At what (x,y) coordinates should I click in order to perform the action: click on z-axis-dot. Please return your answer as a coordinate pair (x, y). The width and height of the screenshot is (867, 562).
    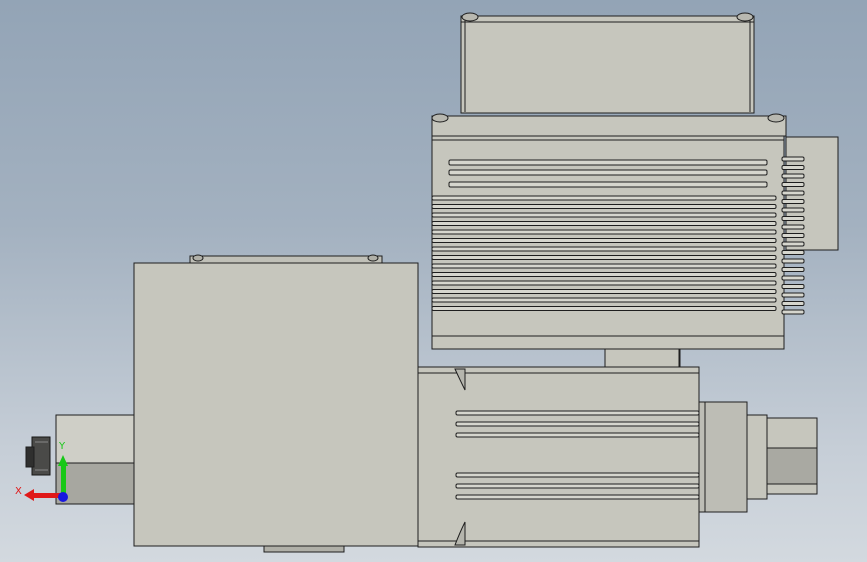
    Looking at the image, I should click on (63, 497).